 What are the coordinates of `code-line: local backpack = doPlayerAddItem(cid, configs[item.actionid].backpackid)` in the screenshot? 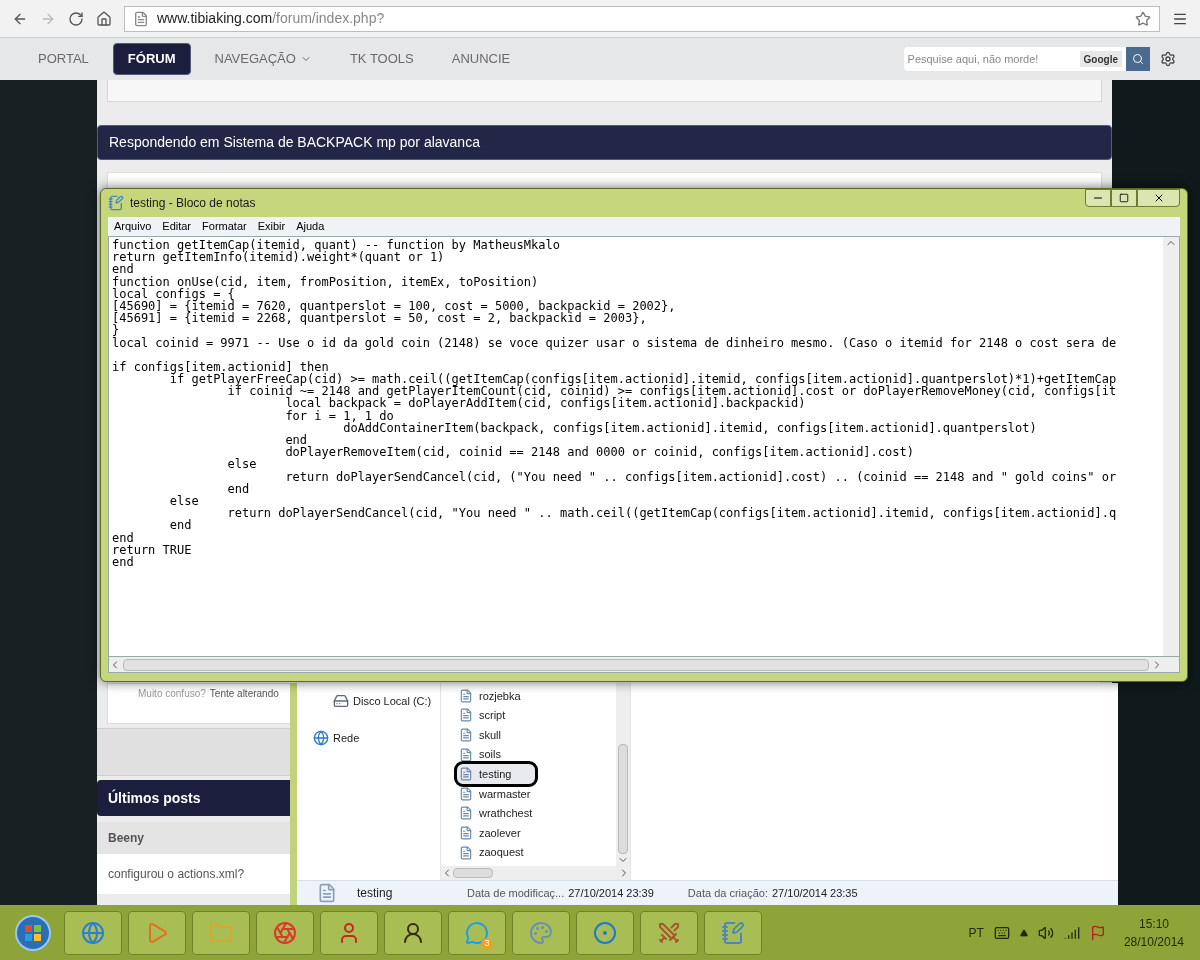 It's located at (545, 403).